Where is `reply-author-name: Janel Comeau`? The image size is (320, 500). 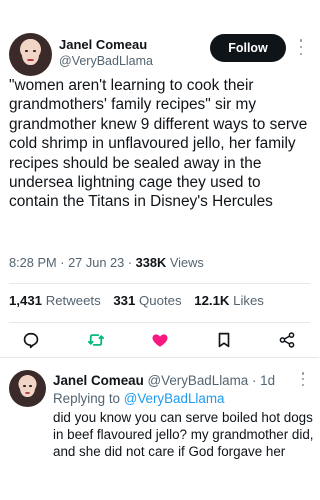
reply-author-name: Janel Comeau is located at coordinates (98, 380).